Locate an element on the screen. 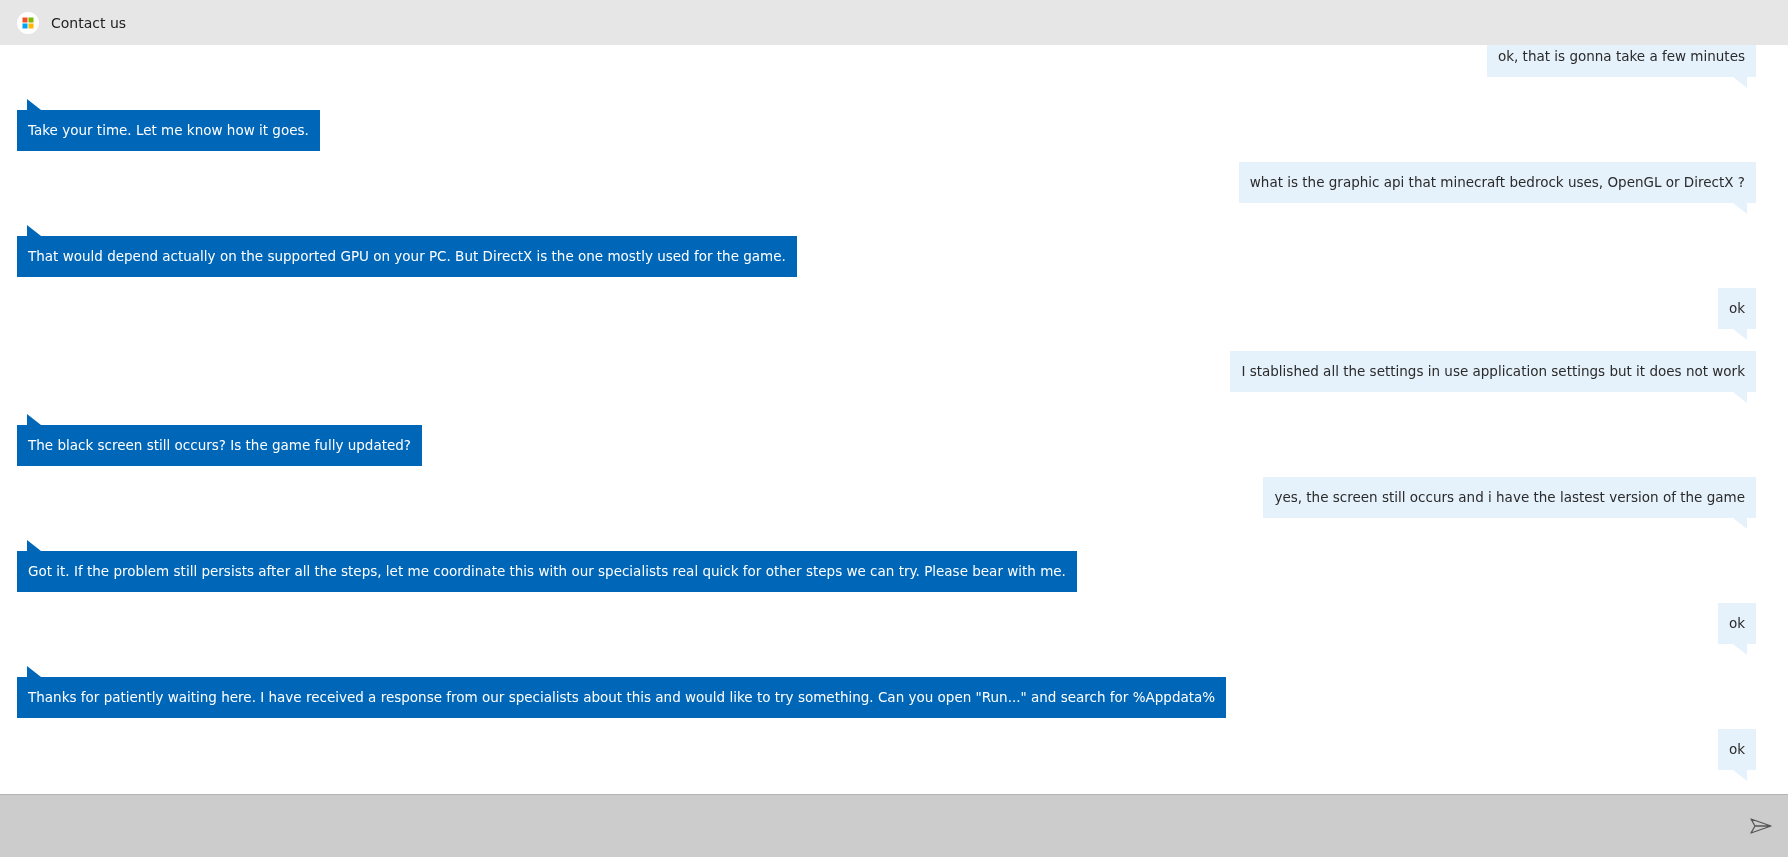  agent-message: That would depend actually on the supported GPU on your PC. But DirectX is the one mostly used for the game. is located at coordinates (407, 256).